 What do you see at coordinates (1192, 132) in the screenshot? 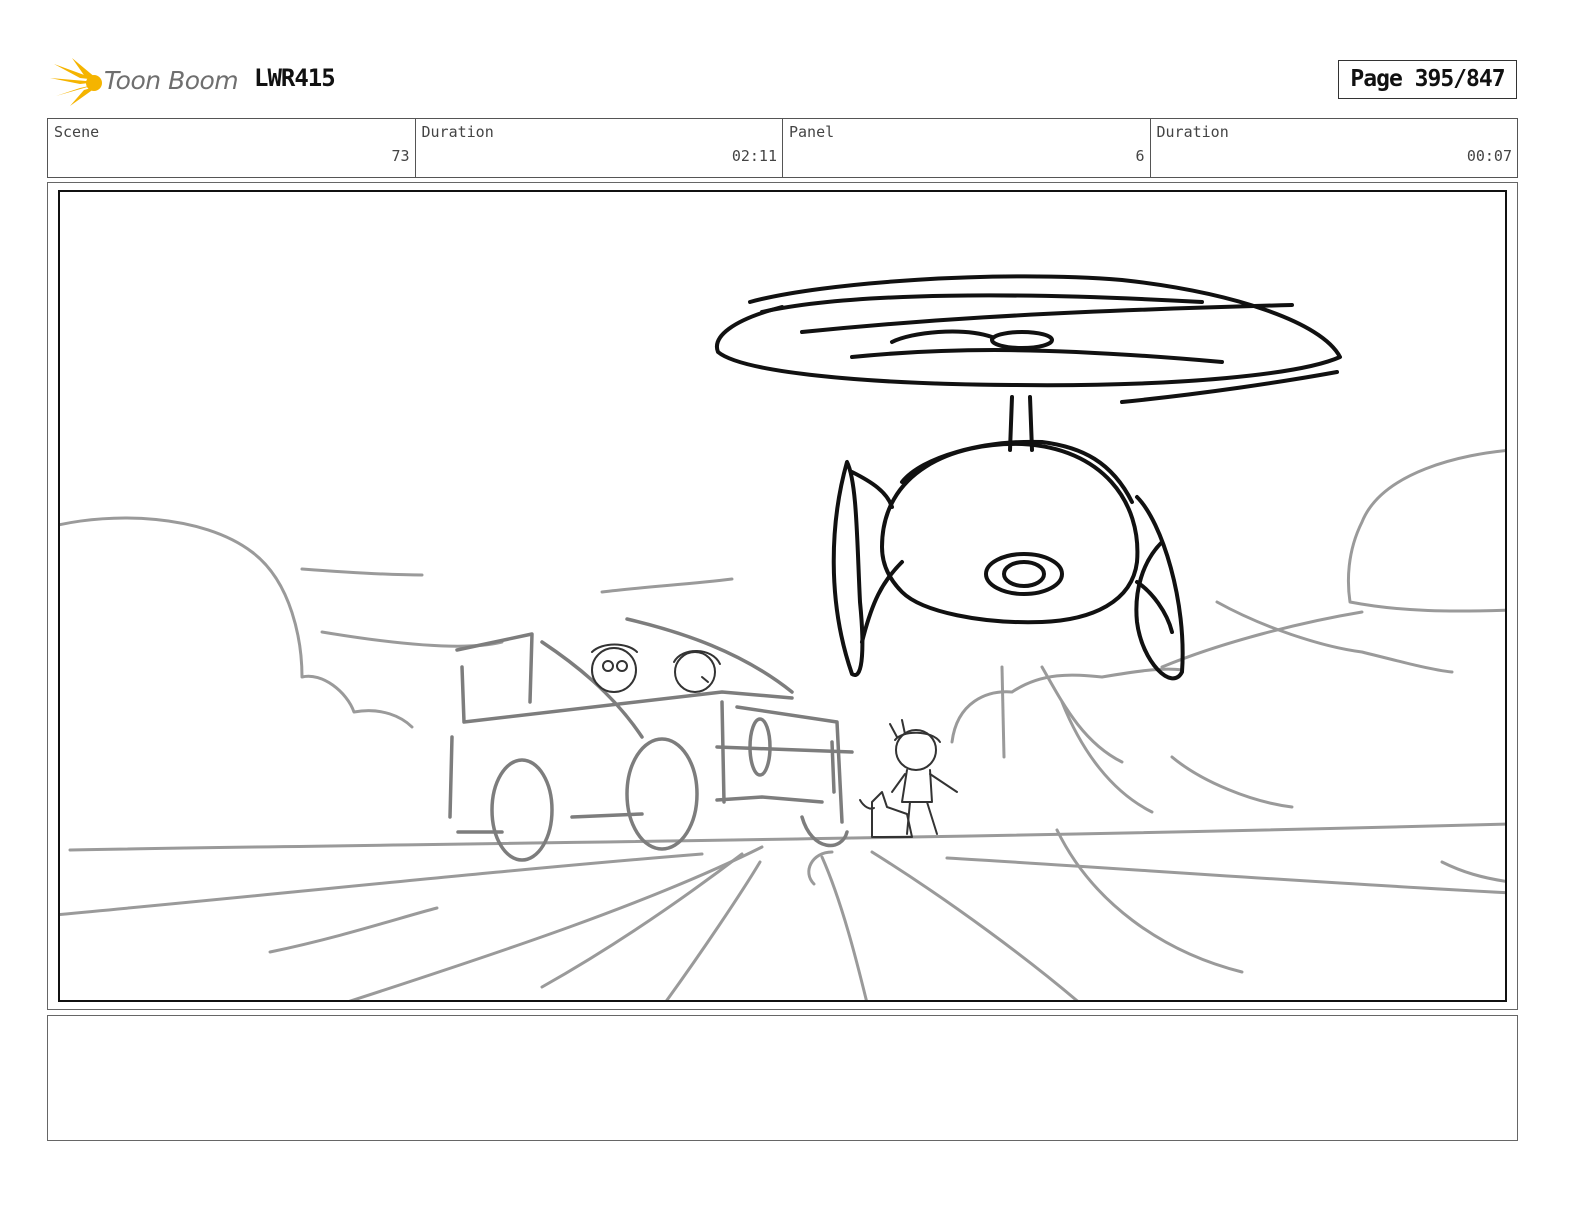
I see `panel-duration-label: Duration` at bounding box center [1192, 132].